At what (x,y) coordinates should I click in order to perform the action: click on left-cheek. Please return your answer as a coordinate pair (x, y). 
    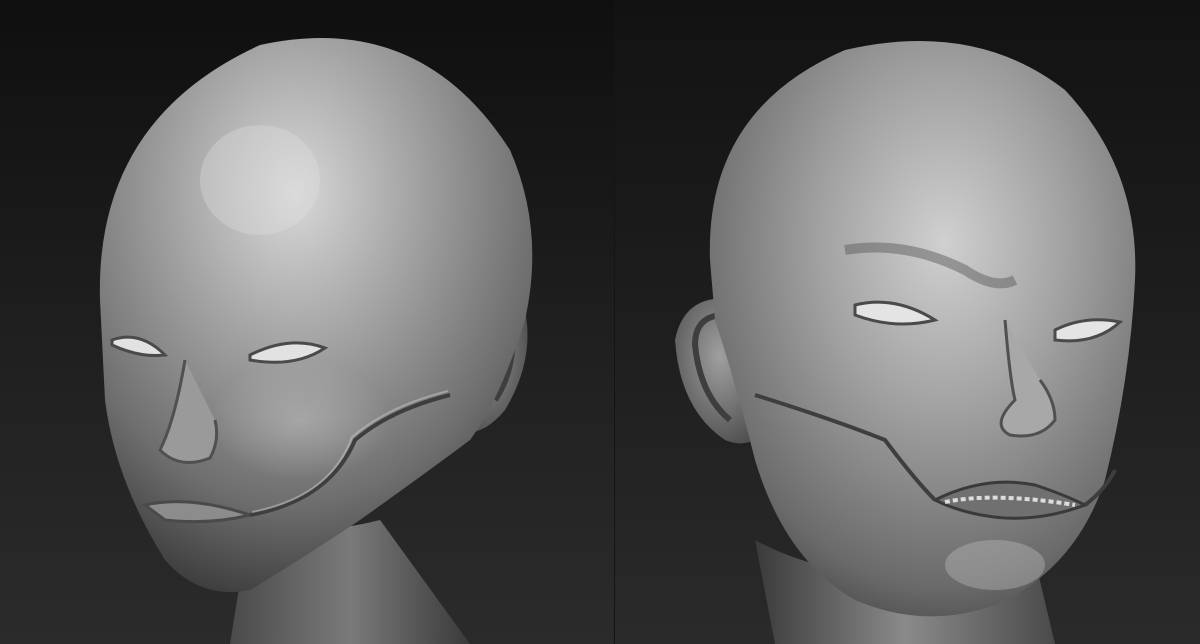
    Looking at the image, I should click on (300, 420).